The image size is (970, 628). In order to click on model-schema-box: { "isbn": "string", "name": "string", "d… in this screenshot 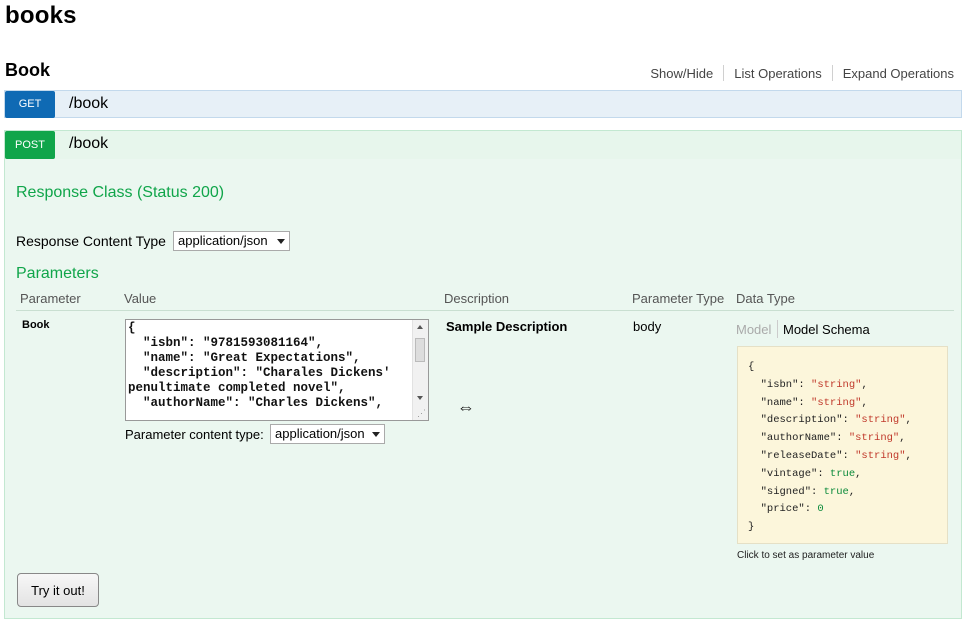, I will do `click(842, 445)`.